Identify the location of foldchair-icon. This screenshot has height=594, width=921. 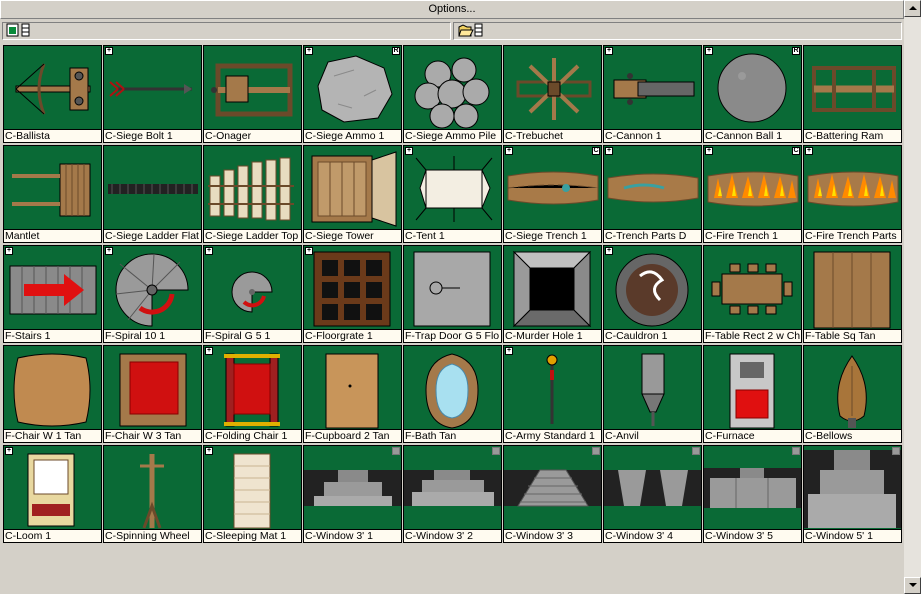
(252, 390).